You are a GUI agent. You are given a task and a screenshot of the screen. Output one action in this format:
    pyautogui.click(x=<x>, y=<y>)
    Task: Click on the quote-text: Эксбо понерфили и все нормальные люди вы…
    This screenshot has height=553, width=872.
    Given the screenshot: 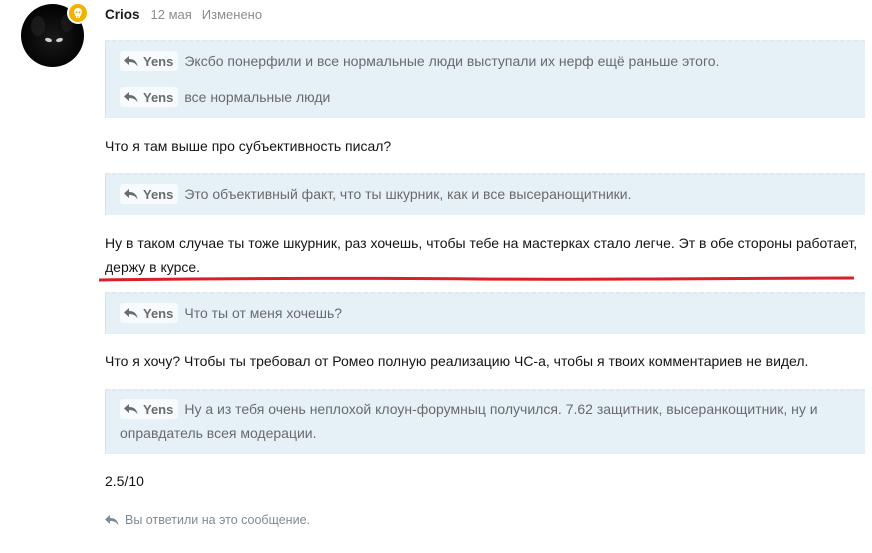 What is the action you would take?
    pyautogui.click(x=452, y=61)
    